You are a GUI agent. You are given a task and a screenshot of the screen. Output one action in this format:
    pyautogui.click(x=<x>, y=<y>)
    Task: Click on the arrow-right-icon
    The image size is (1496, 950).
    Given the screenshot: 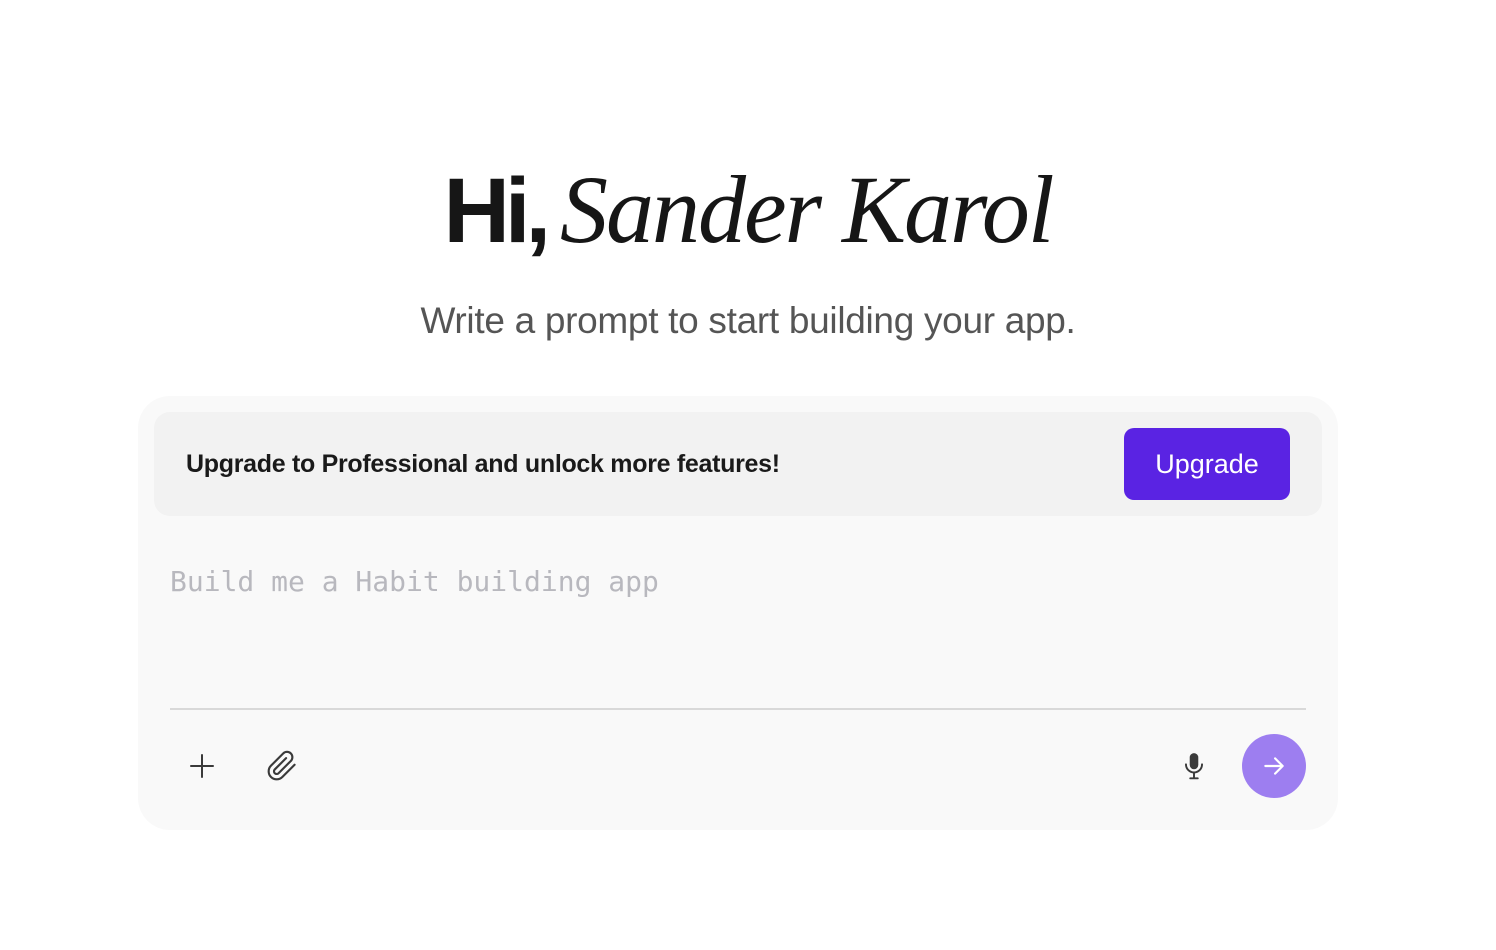 What is the action you would take?
    pyautogui.click(x=1274, y=766)
    